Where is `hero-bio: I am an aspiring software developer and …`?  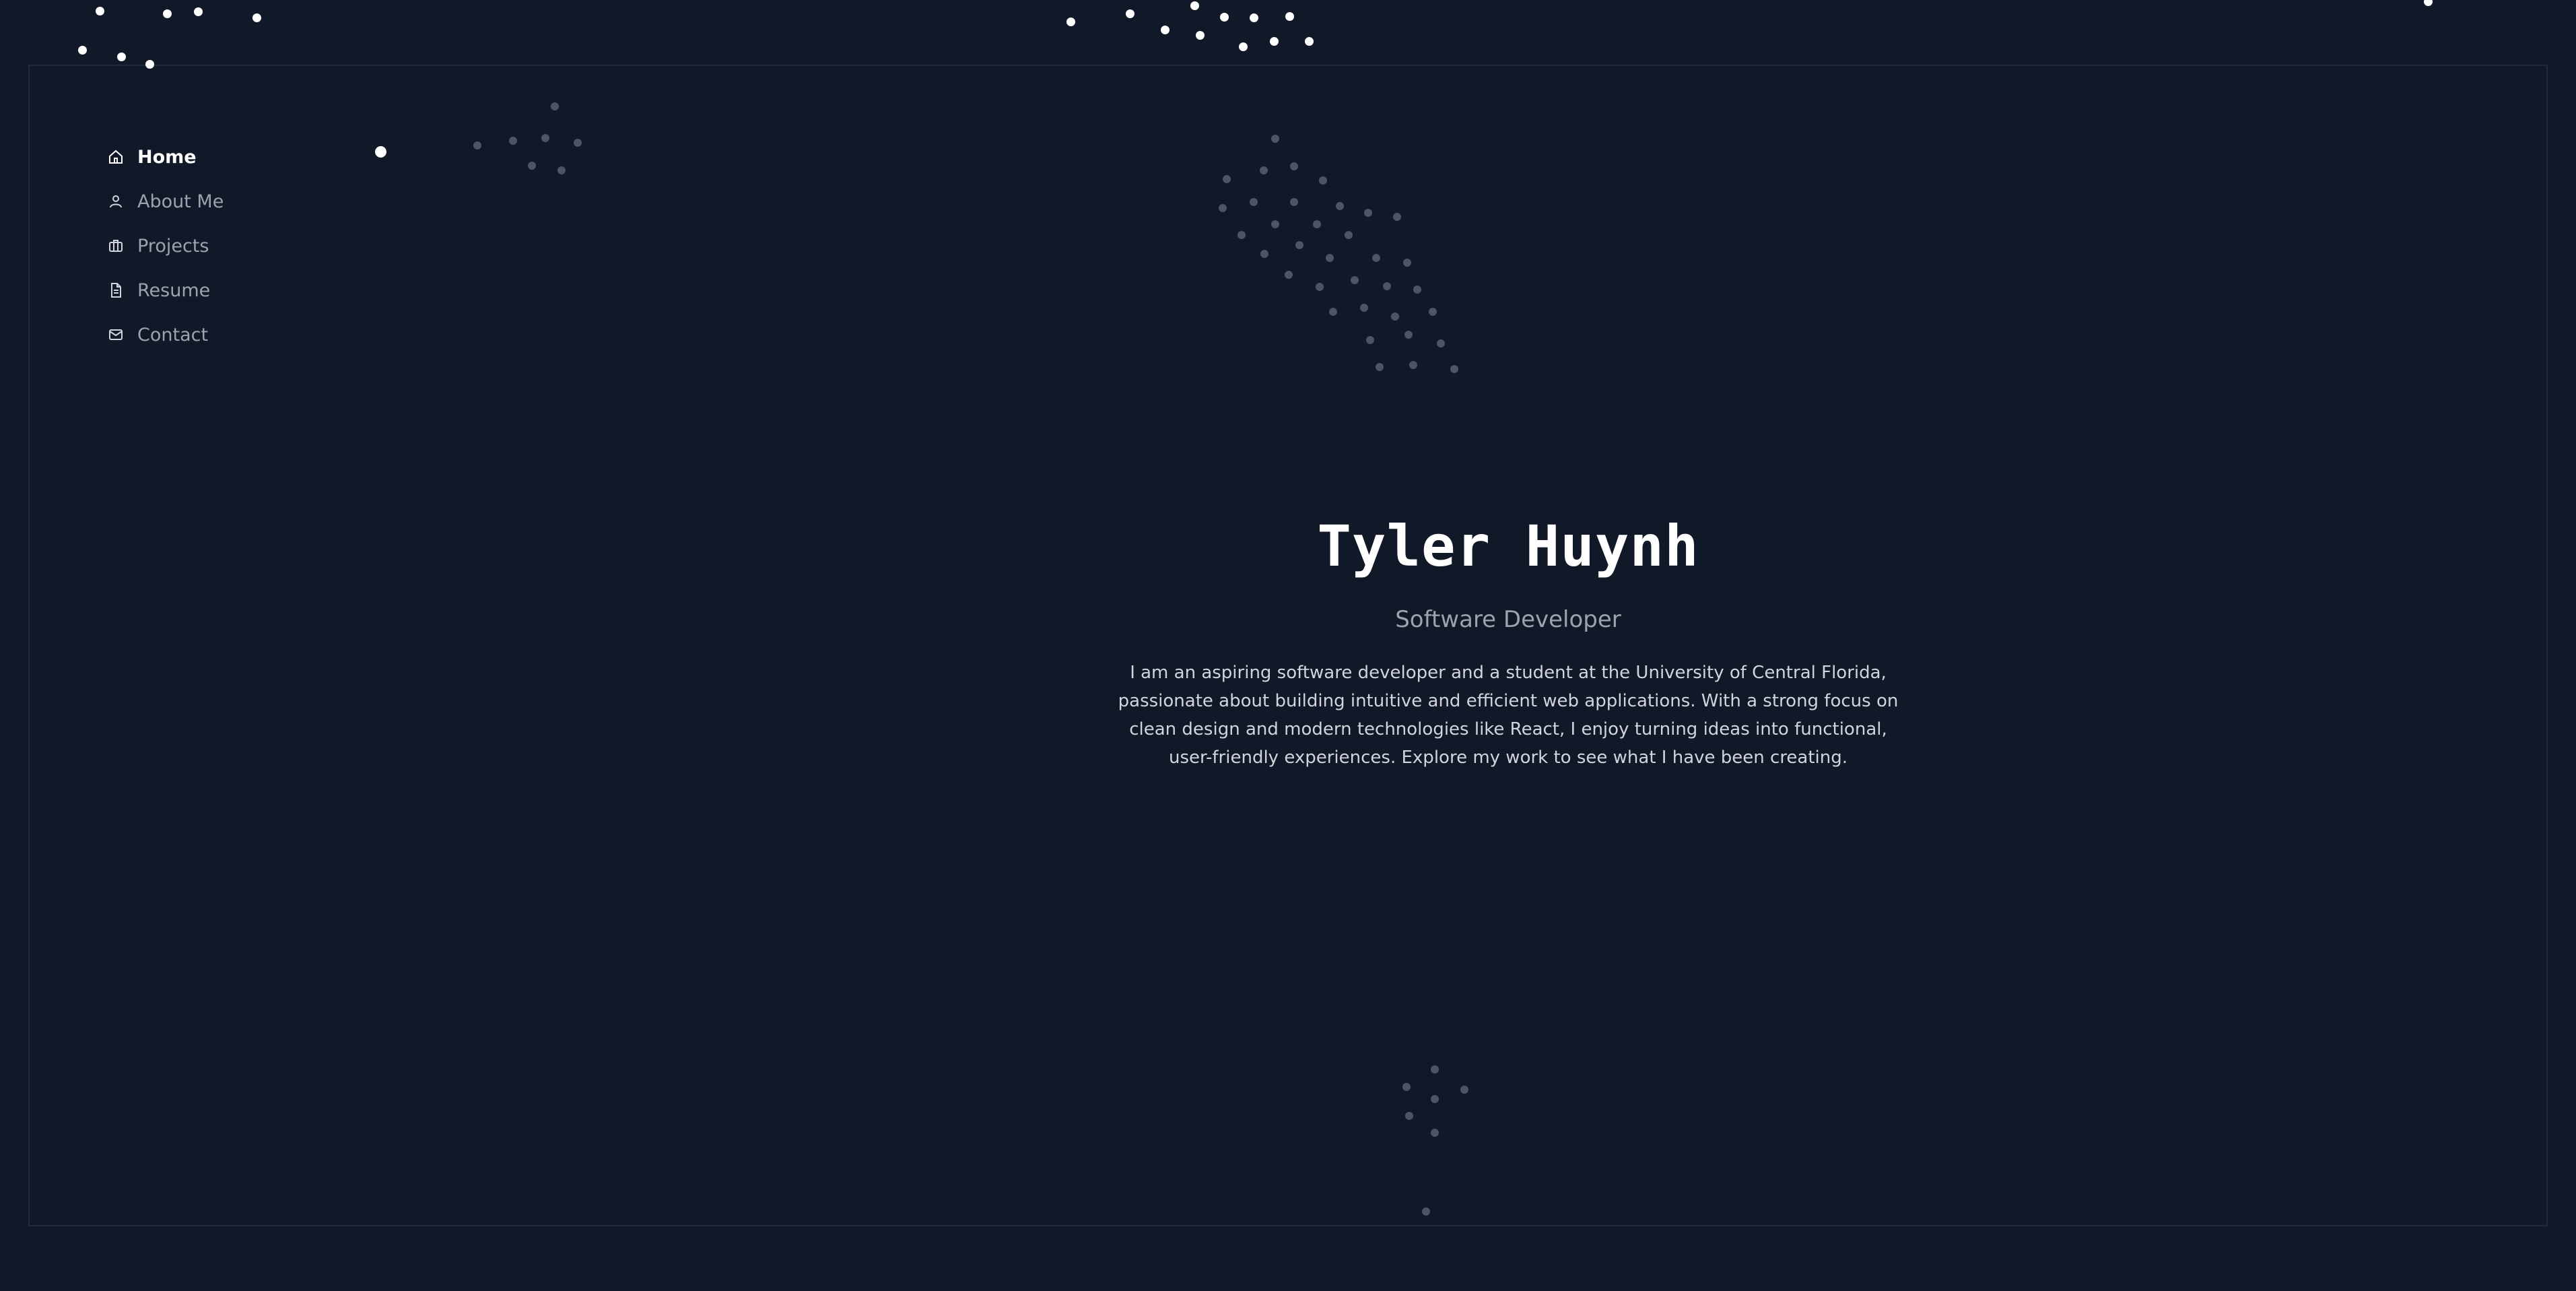 hero-bio: I am an aspiring software developer and … is located at coordinates (1508, 715).